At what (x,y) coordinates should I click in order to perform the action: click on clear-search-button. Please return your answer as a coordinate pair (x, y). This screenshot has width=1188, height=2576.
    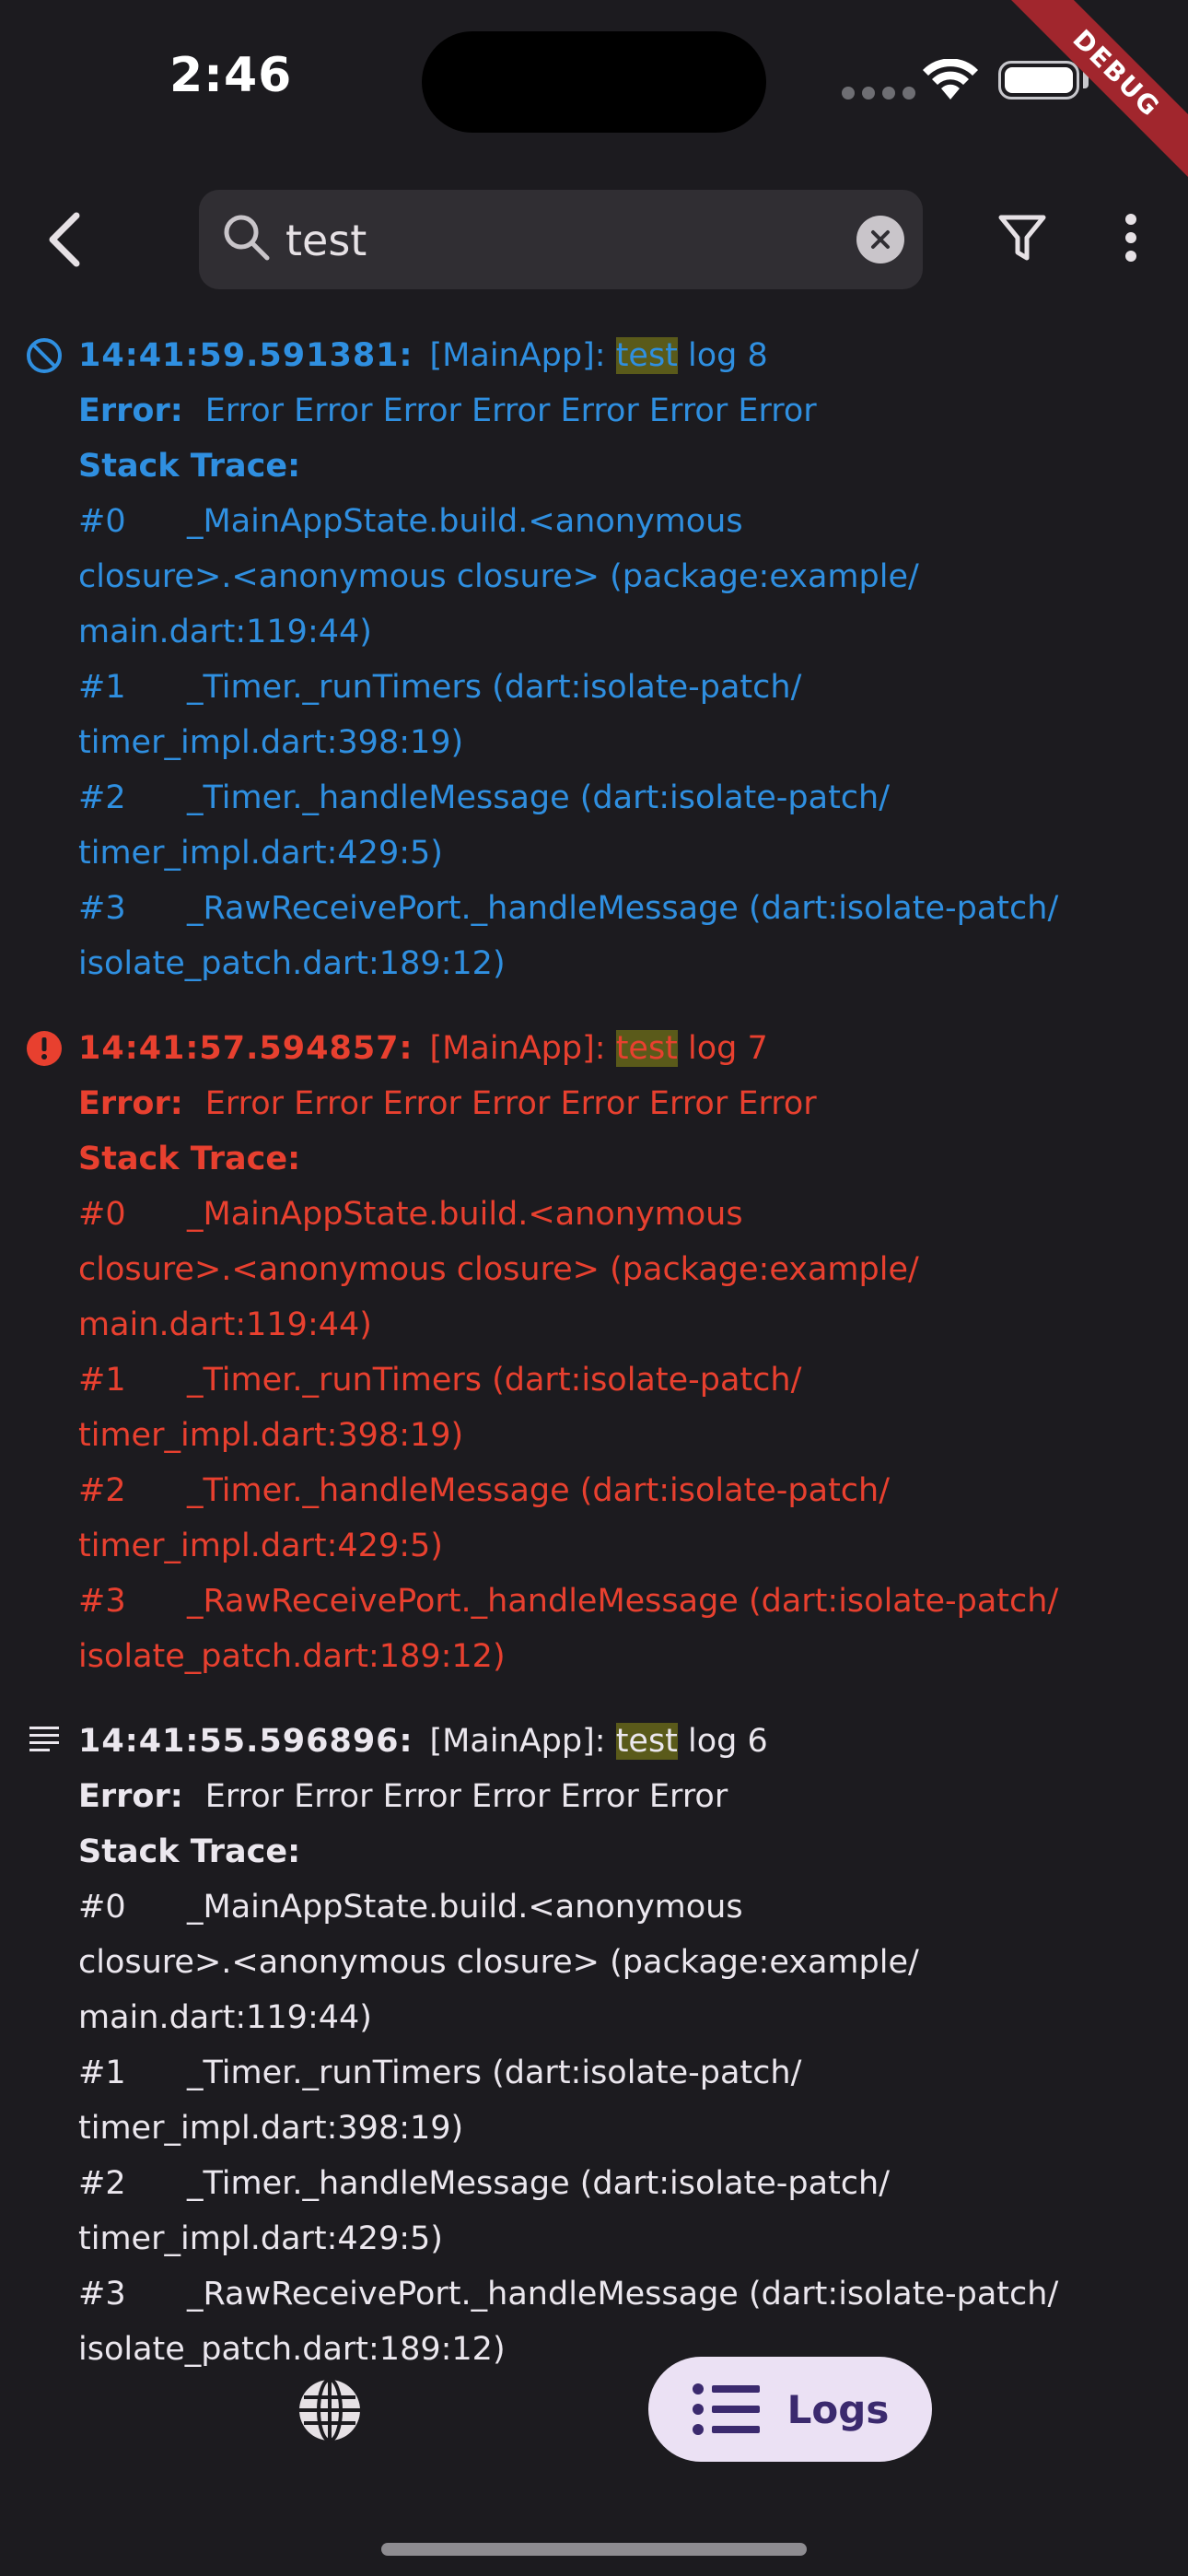
    Looking at the image, I should click on (880, 239).